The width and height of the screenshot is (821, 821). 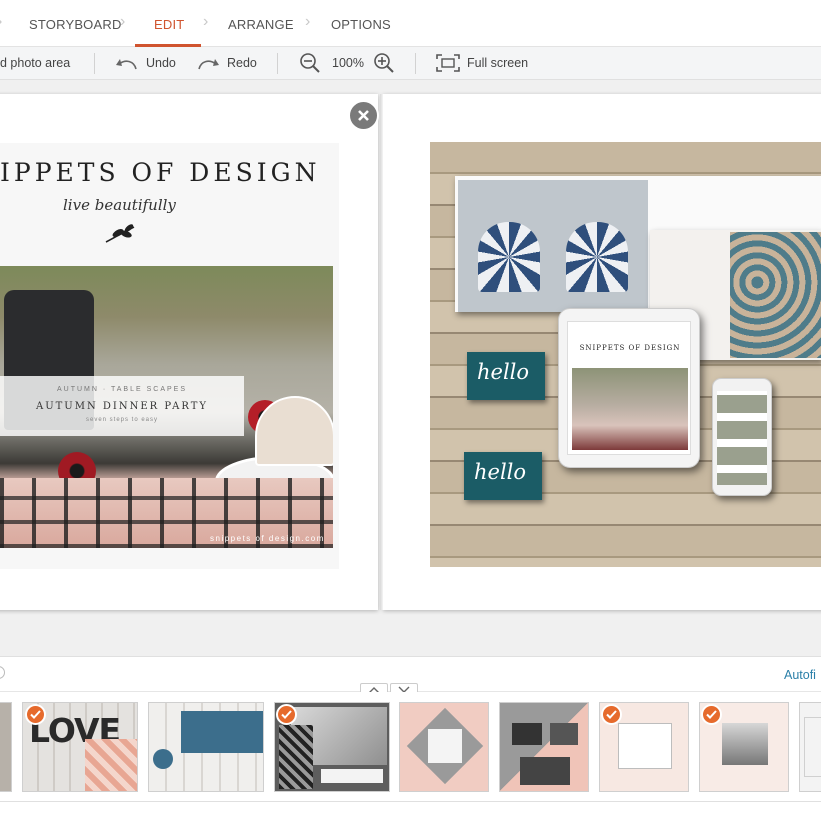 I want to click on thumb-caption, so click(x=352, y=776).